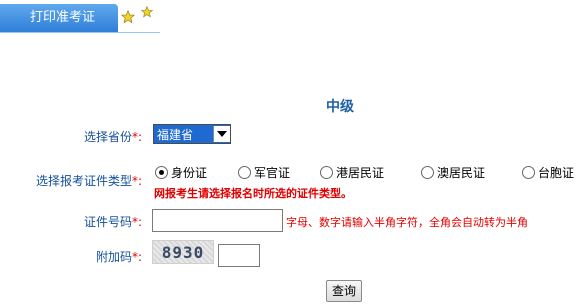 The height and width of the screenshot is (307, 583). I want to click on radio-id-card: 身份证, so click(181, 172).